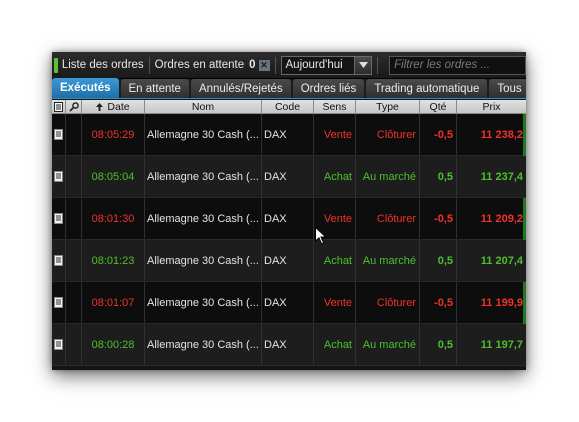  What do you see at coordinates (314, 65) in the screenshot?
I see `period-select-value: Aujourd'hui` at bounding box center [314, 65].